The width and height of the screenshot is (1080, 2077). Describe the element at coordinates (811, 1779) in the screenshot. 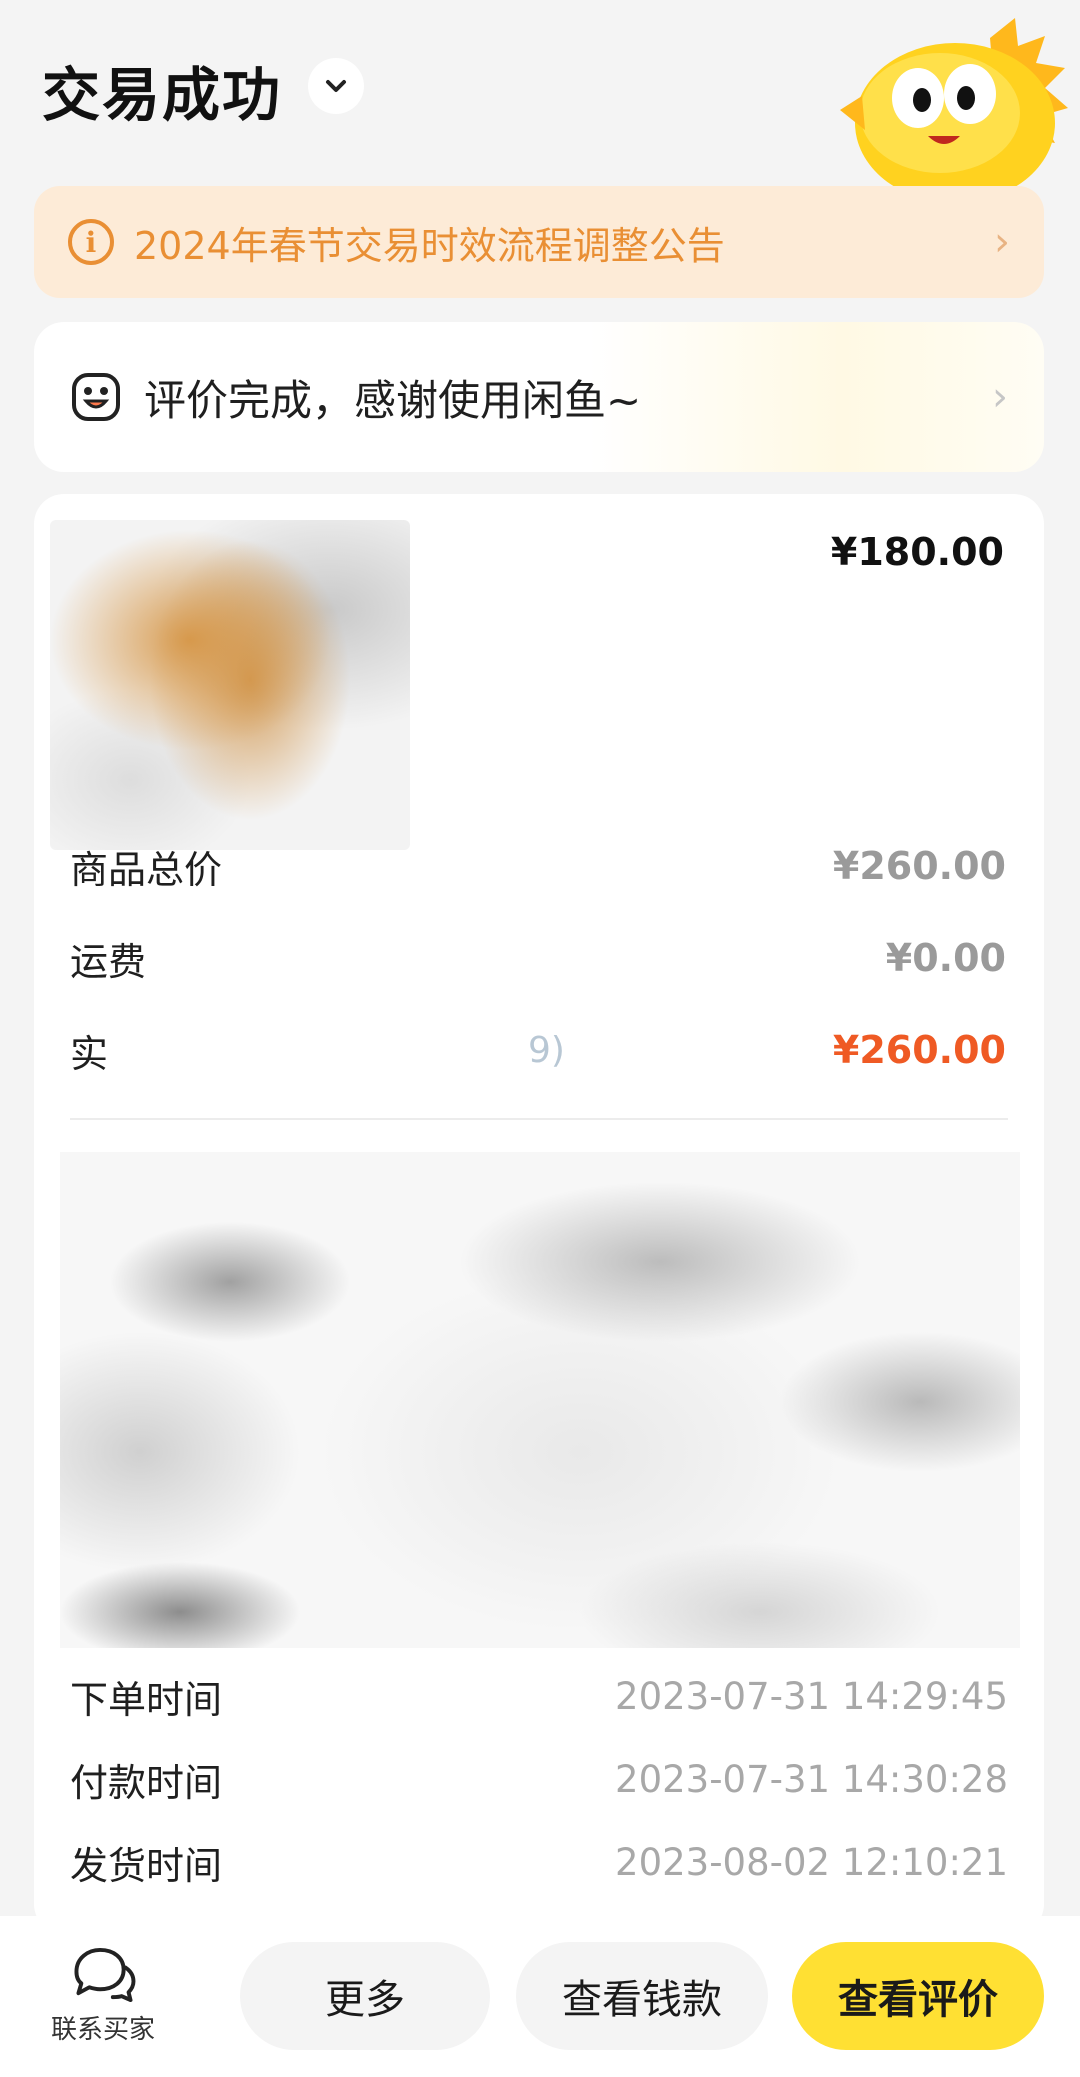

I see `payment-time-value: 2023-07-31 14:30:28` at that location.